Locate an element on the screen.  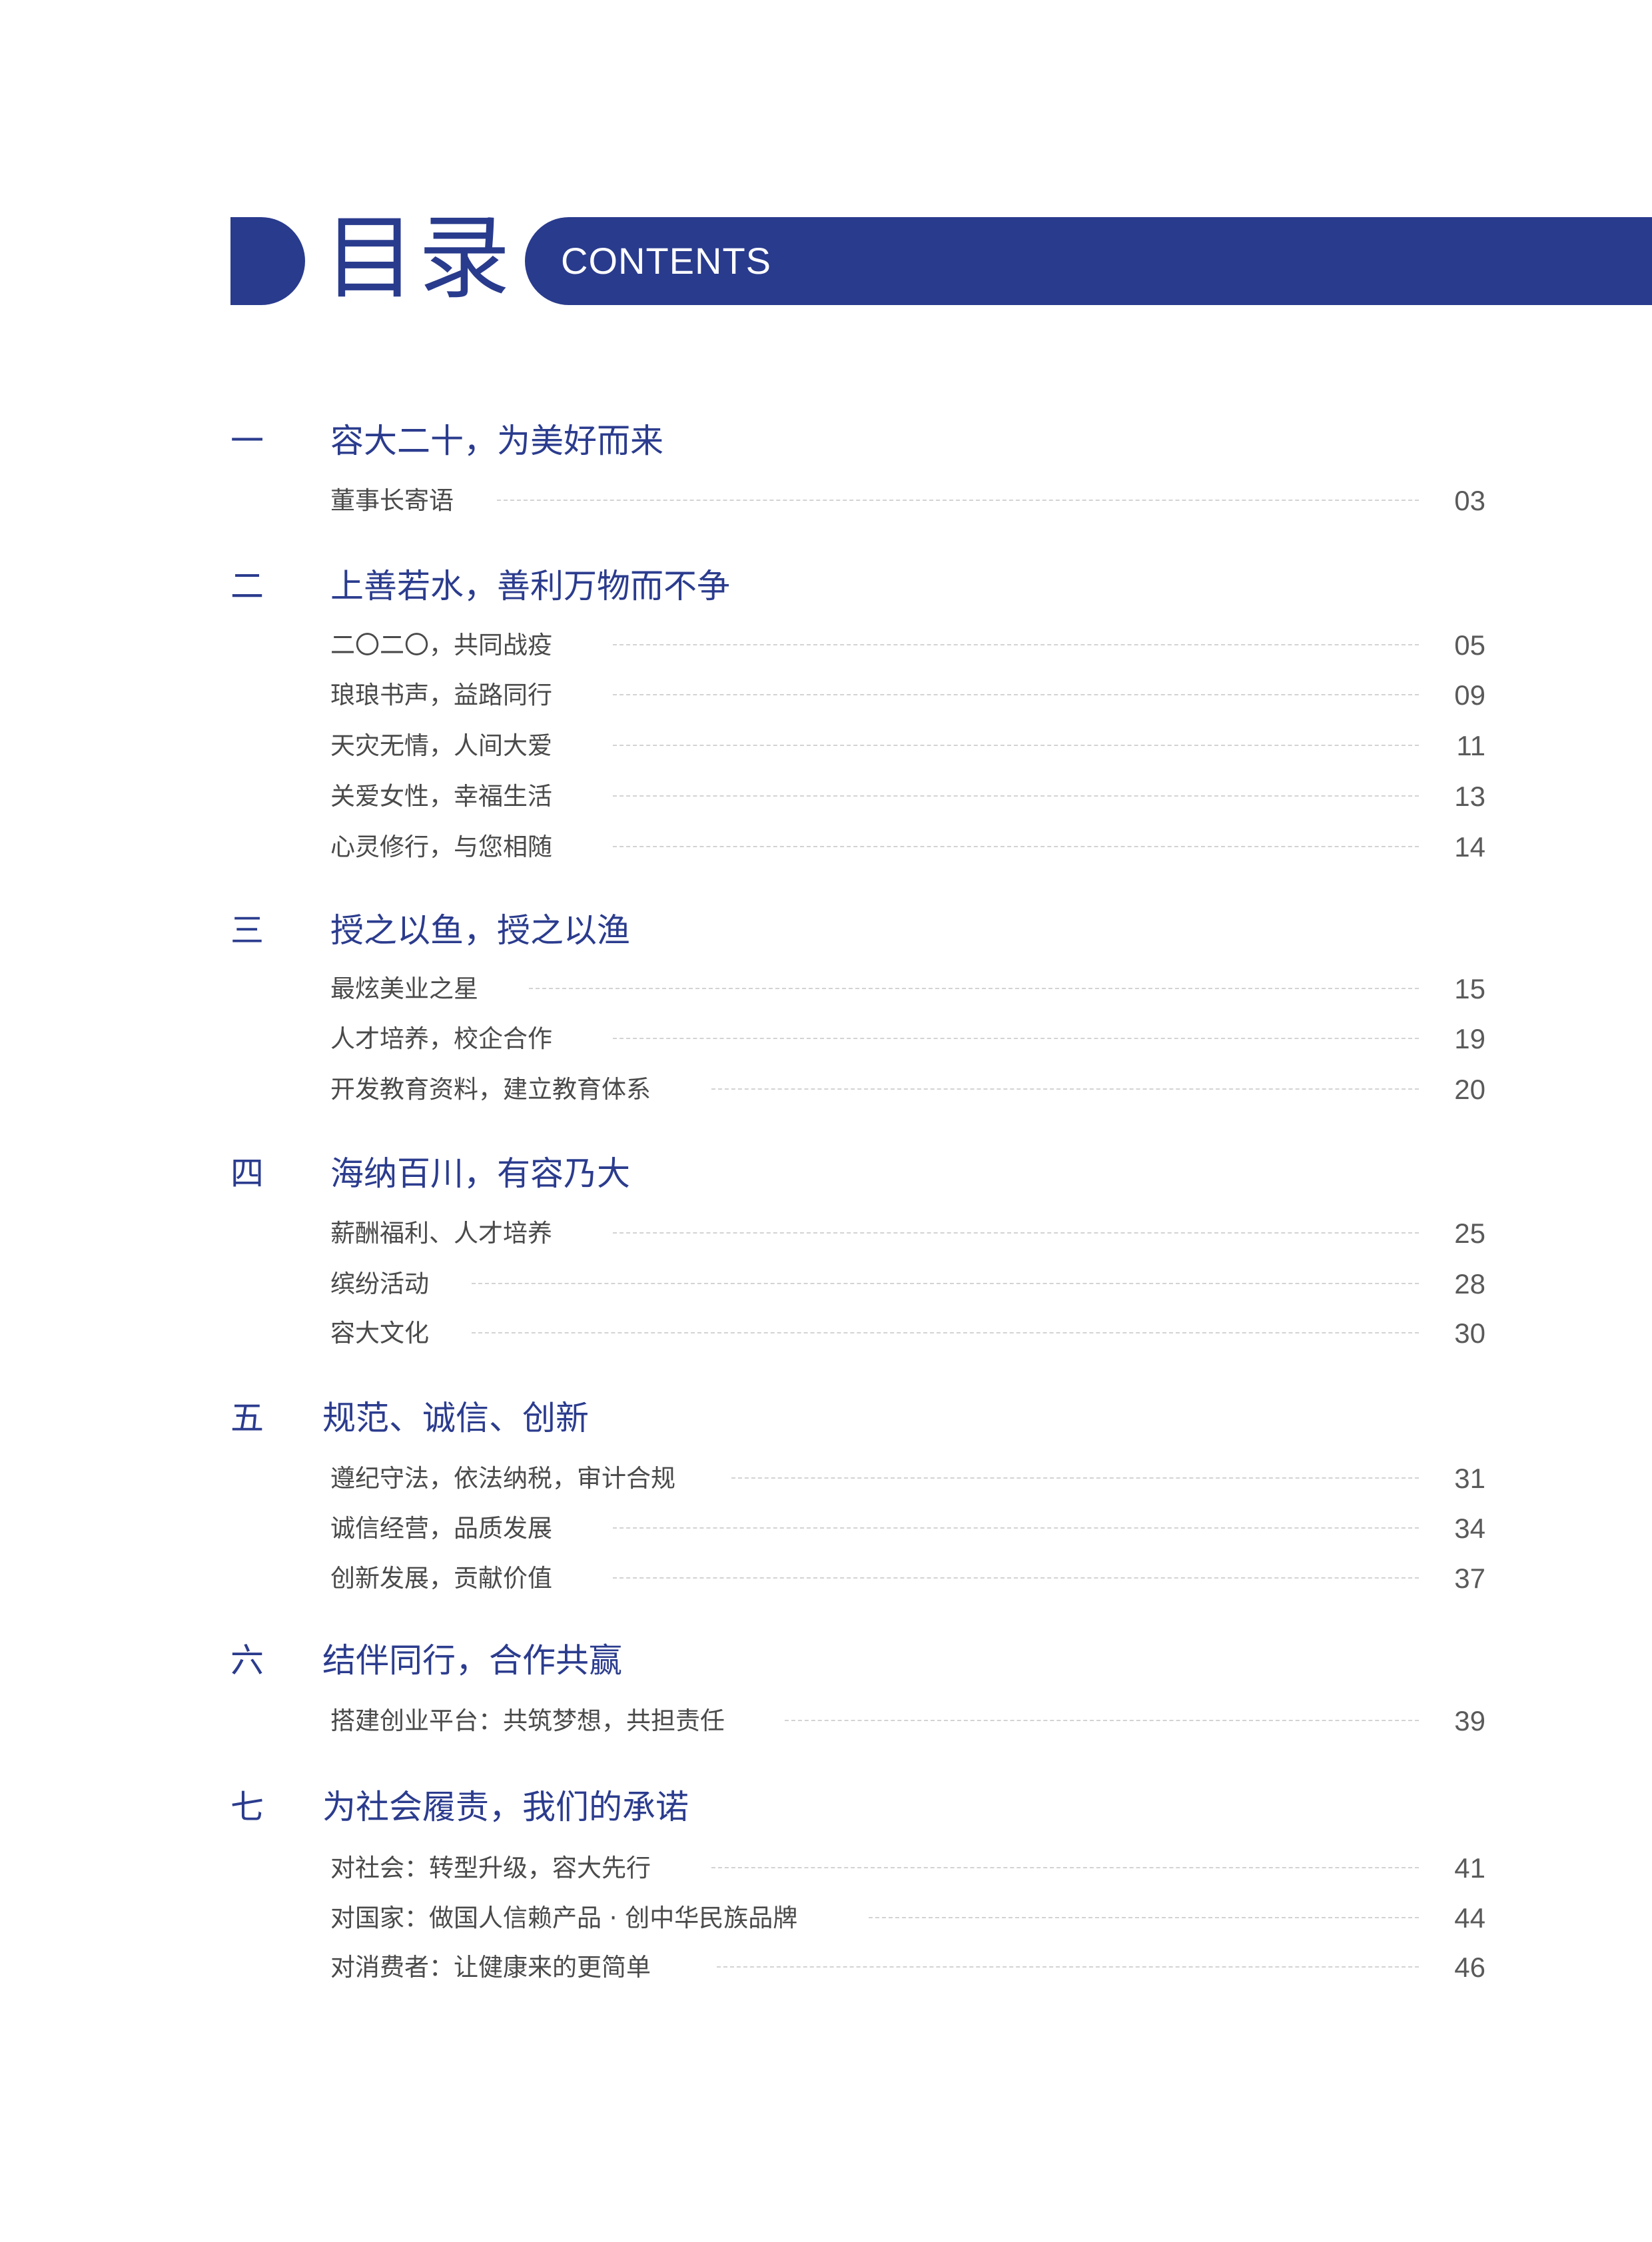
toc-entry-label: 关爱女性，幸福生活 is located at coordinates (441, 796).